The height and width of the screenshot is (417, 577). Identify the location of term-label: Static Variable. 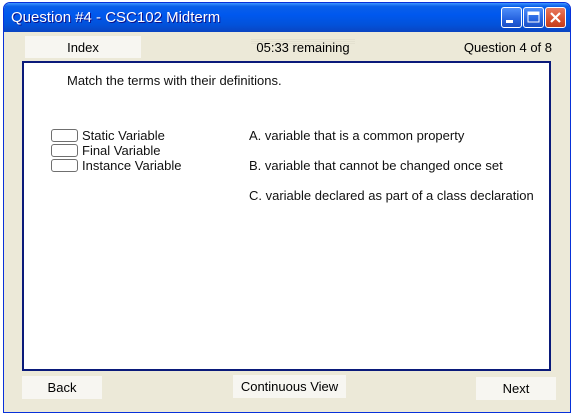
(123, 135).